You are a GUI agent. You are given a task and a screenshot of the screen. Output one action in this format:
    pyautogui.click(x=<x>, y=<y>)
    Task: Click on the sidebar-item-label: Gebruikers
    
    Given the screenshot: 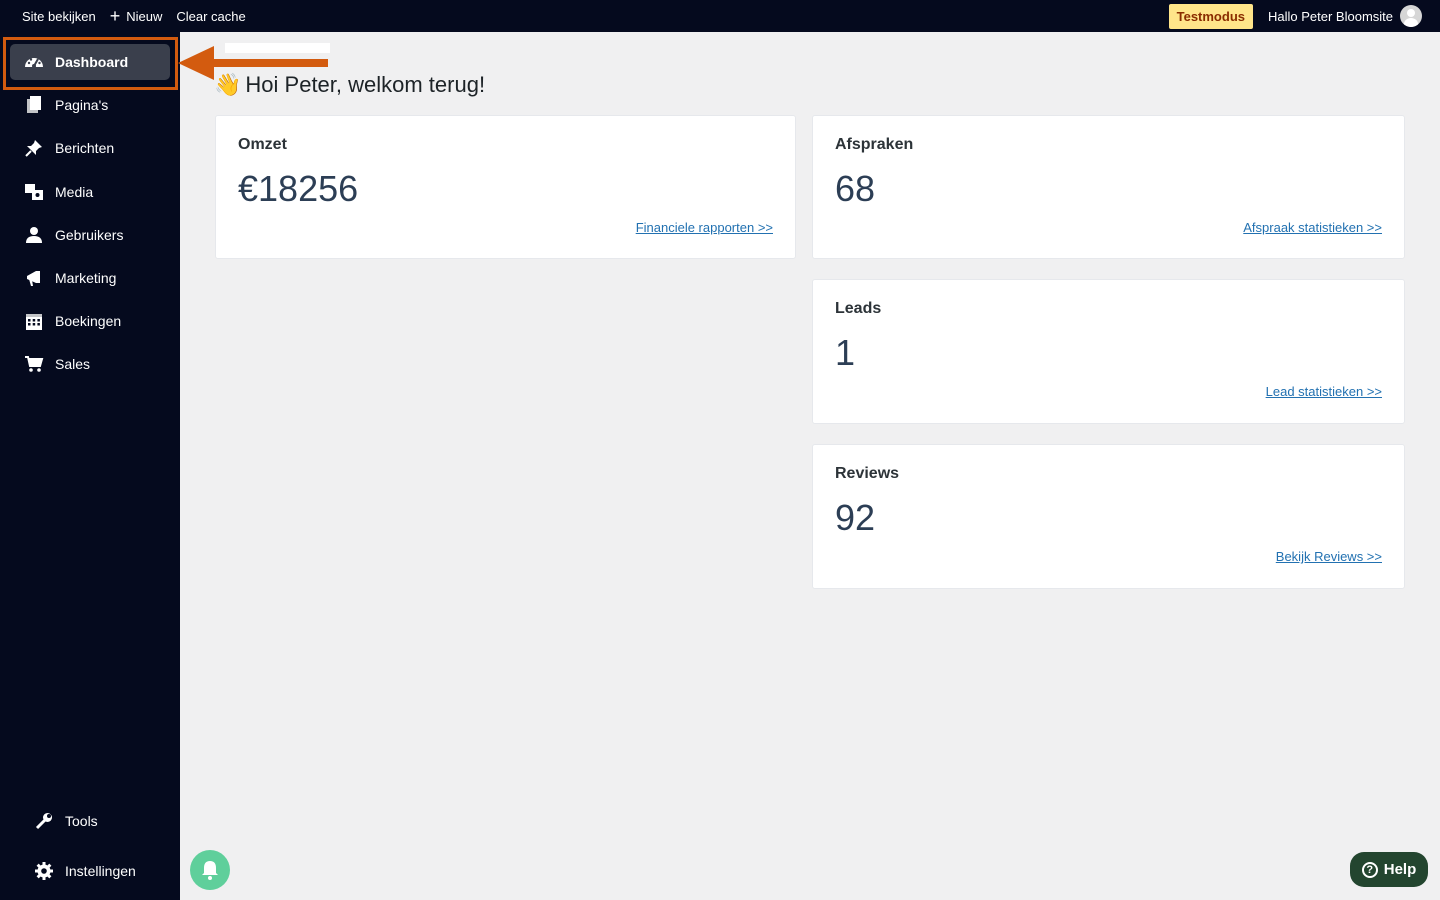 What is the action you would take?
    pyautogui.click(x=89, y=235)
    